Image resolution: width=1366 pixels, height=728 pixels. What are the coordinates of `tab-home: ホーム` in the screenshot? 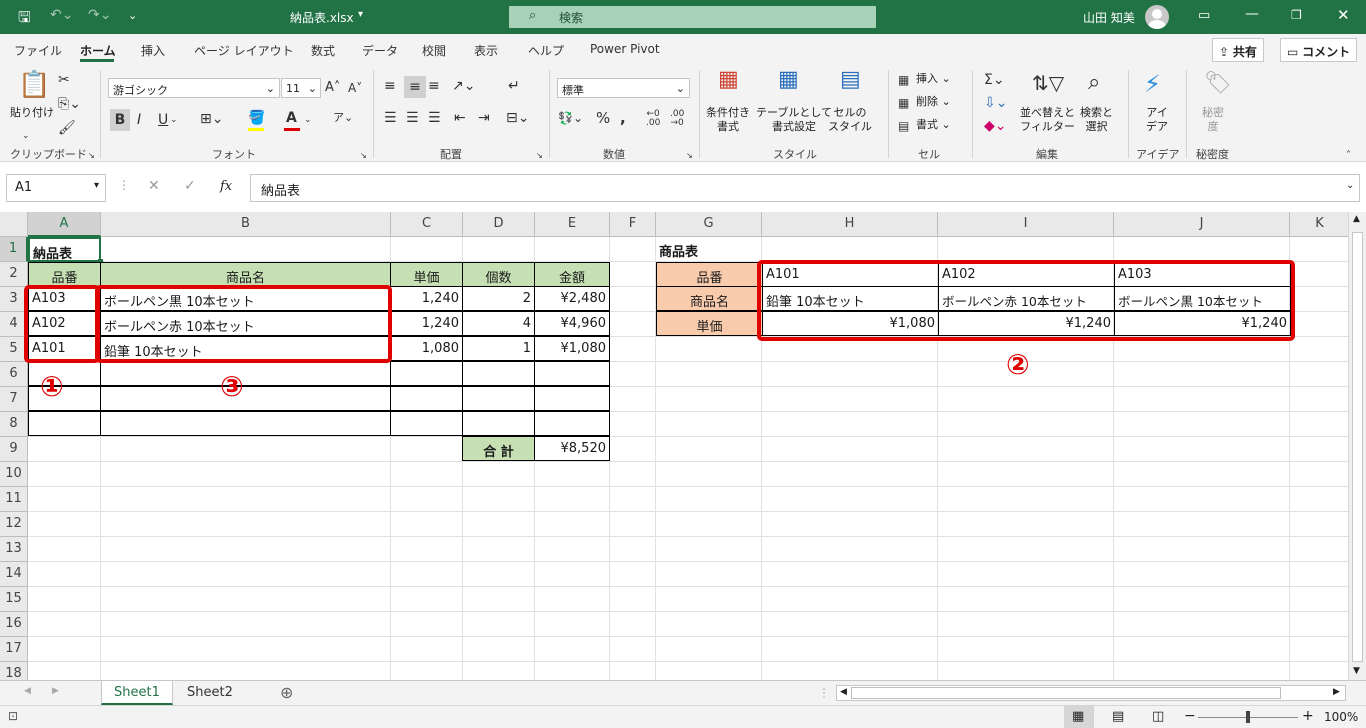 It's located at (98, 50).